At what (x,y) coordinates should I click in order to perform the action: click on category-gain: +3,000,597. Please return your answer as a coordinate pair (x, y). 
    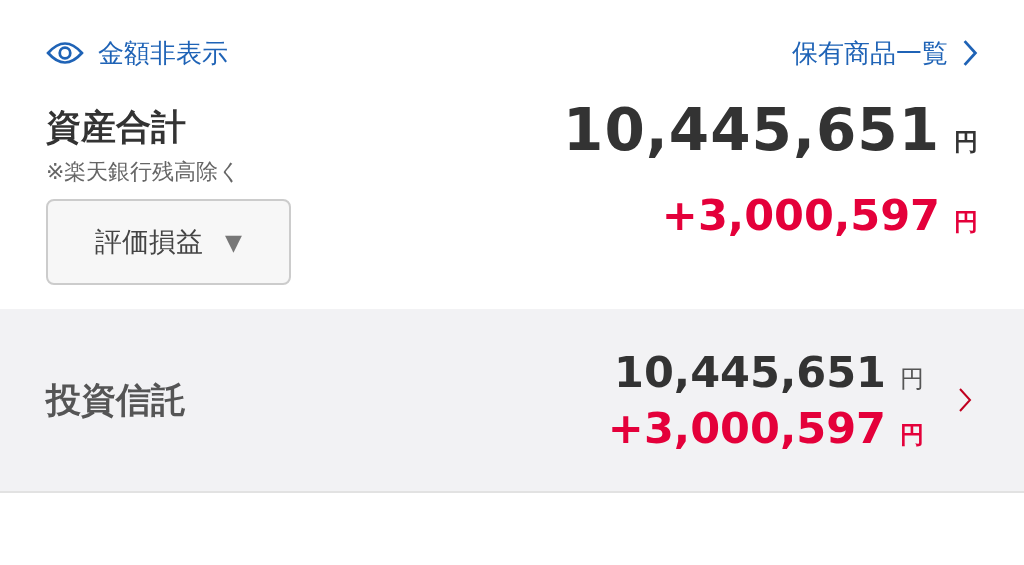
    Looking at the image, I should click on (746, 428).